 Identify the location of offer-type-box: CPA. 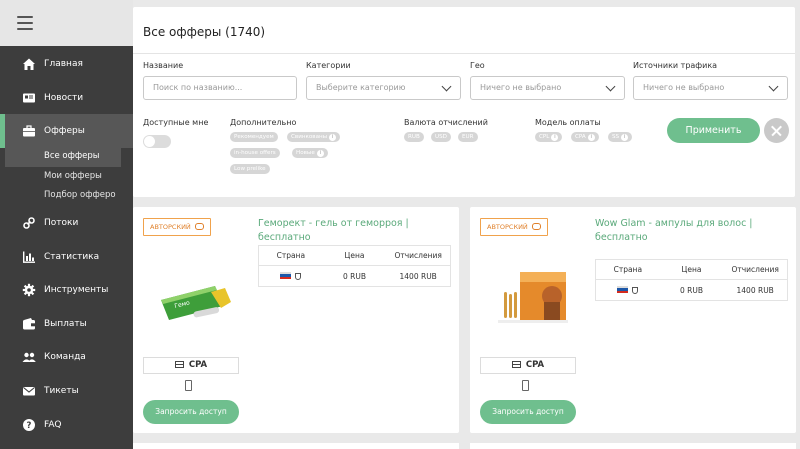
(528, 365).